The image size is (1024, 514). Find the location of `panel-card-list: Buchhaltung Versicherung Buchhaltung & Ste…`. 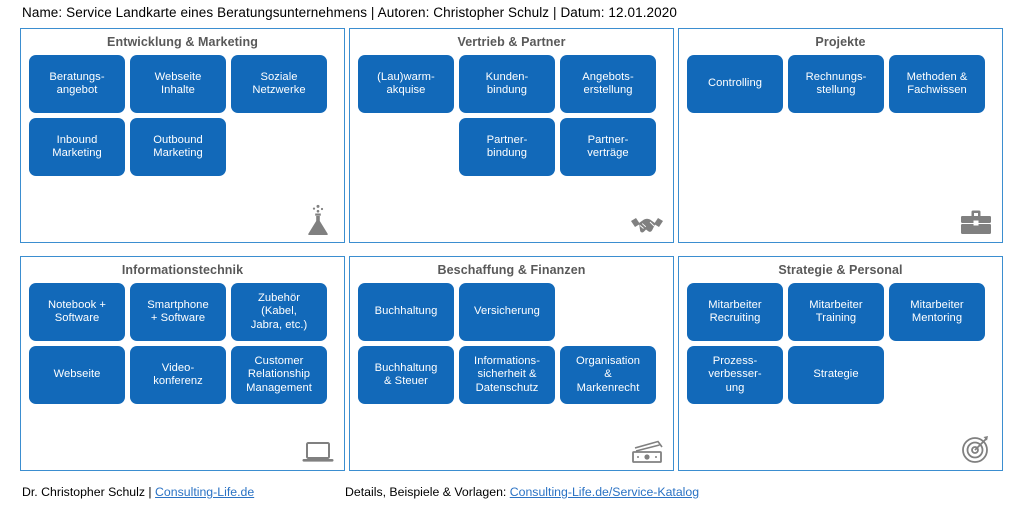

panel-card-list: Buchhaltung Versicherung Buchhaltung & Ste… is located at coordinates (511, 343).